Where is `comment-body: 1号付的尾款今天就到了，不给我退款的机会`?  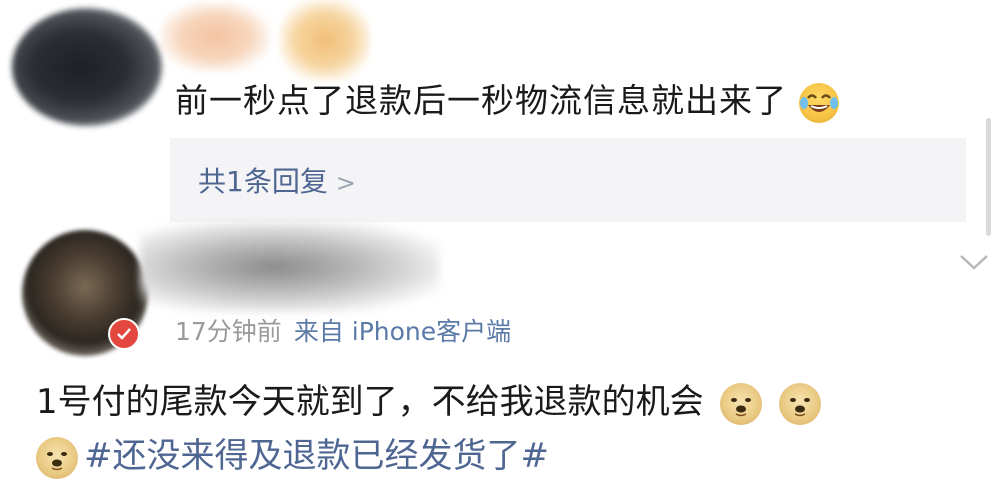 comment-body: 1号付的尾款今天就到了，不给我退款的机会 is located at coordinates (370, 402).